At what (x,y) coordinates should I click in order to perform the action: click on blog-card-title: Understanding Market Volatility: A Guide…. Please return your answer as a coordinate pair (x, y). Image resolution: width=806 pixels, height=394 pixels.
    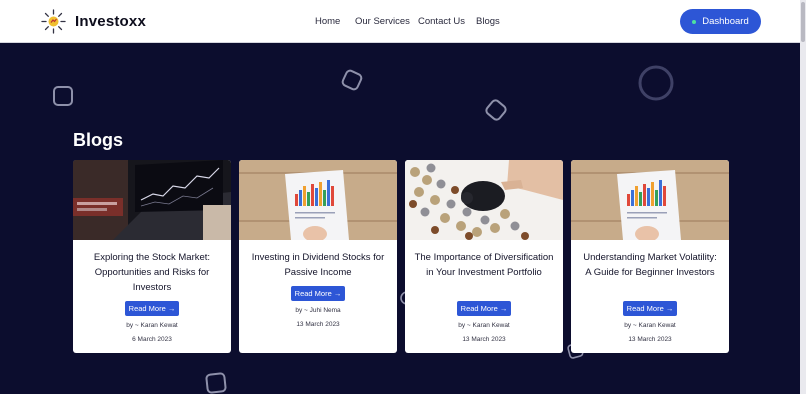
    Looking at the image, I should click on (650, 265).